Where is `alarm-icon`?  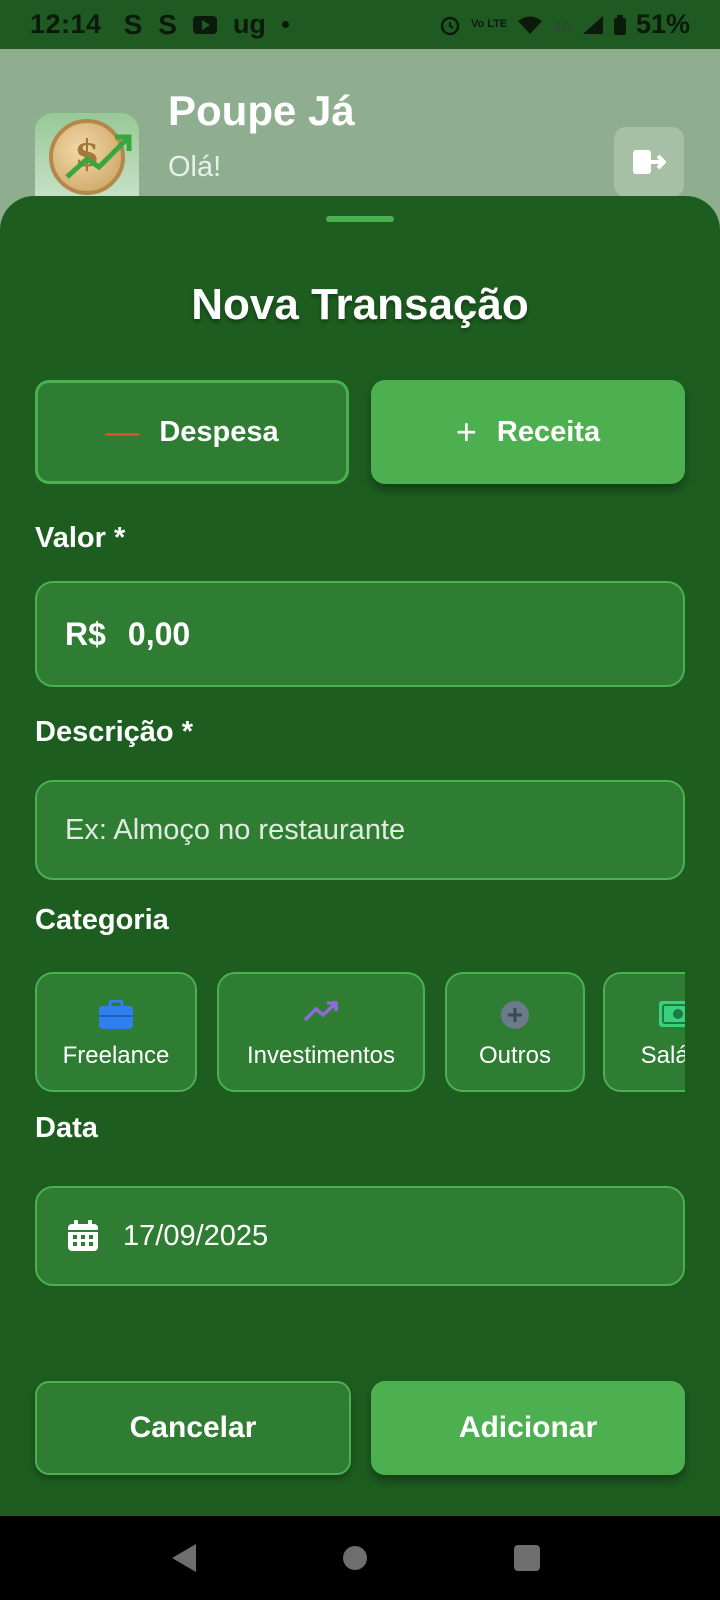
alarm-icon is located at coordinates (450, 25).